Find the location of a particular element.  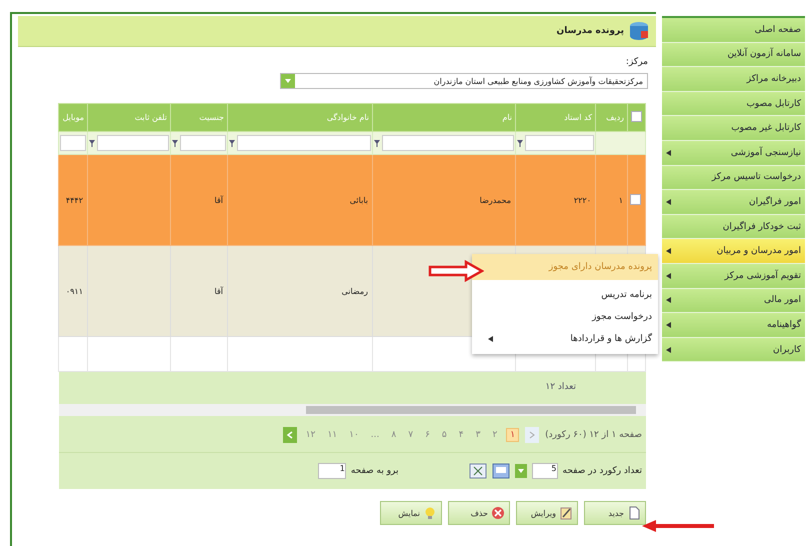

sidebar-item: کارتابل غیر مصوب is located at coordinates (733, 128).